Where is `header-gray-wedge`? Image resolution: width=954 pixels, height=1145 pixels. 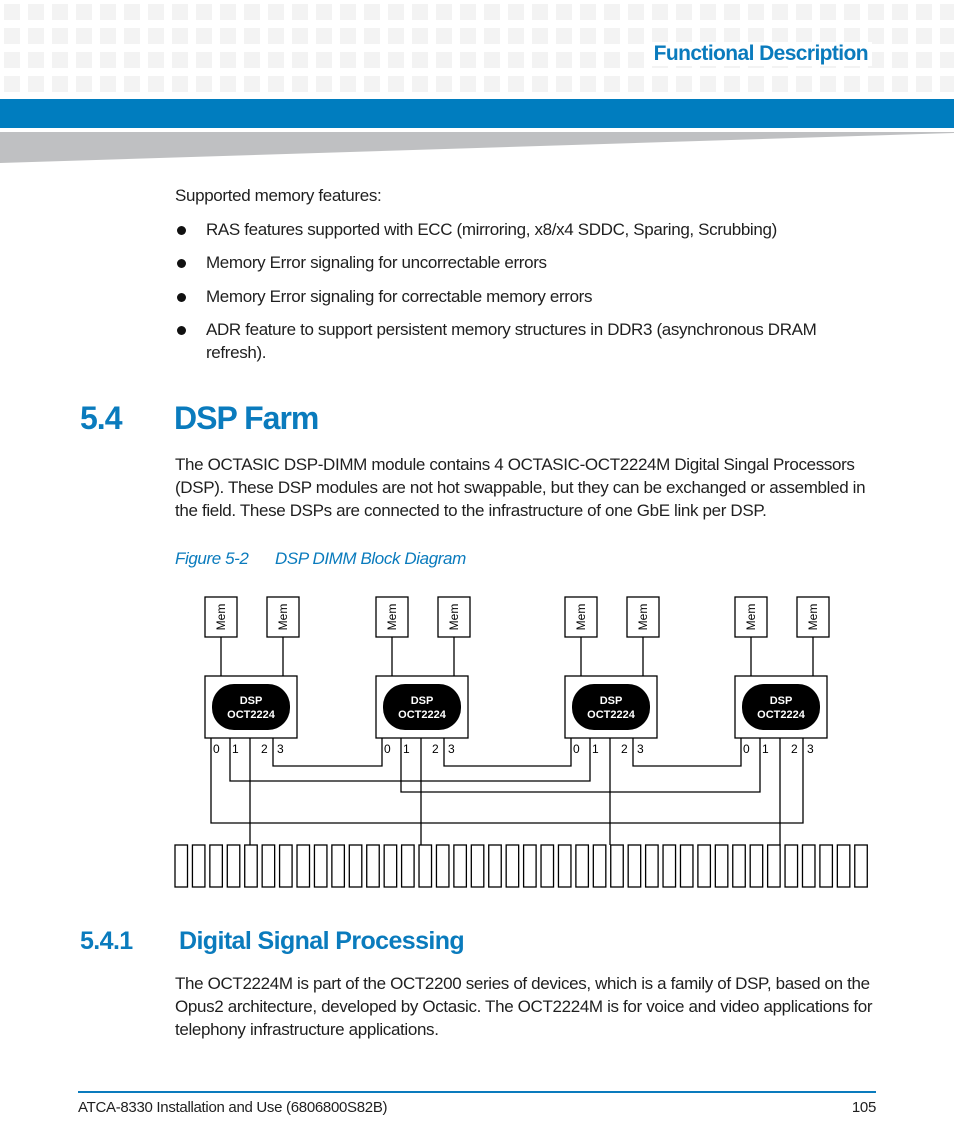 header-gray-wedge is located at coordinates (477, 147).